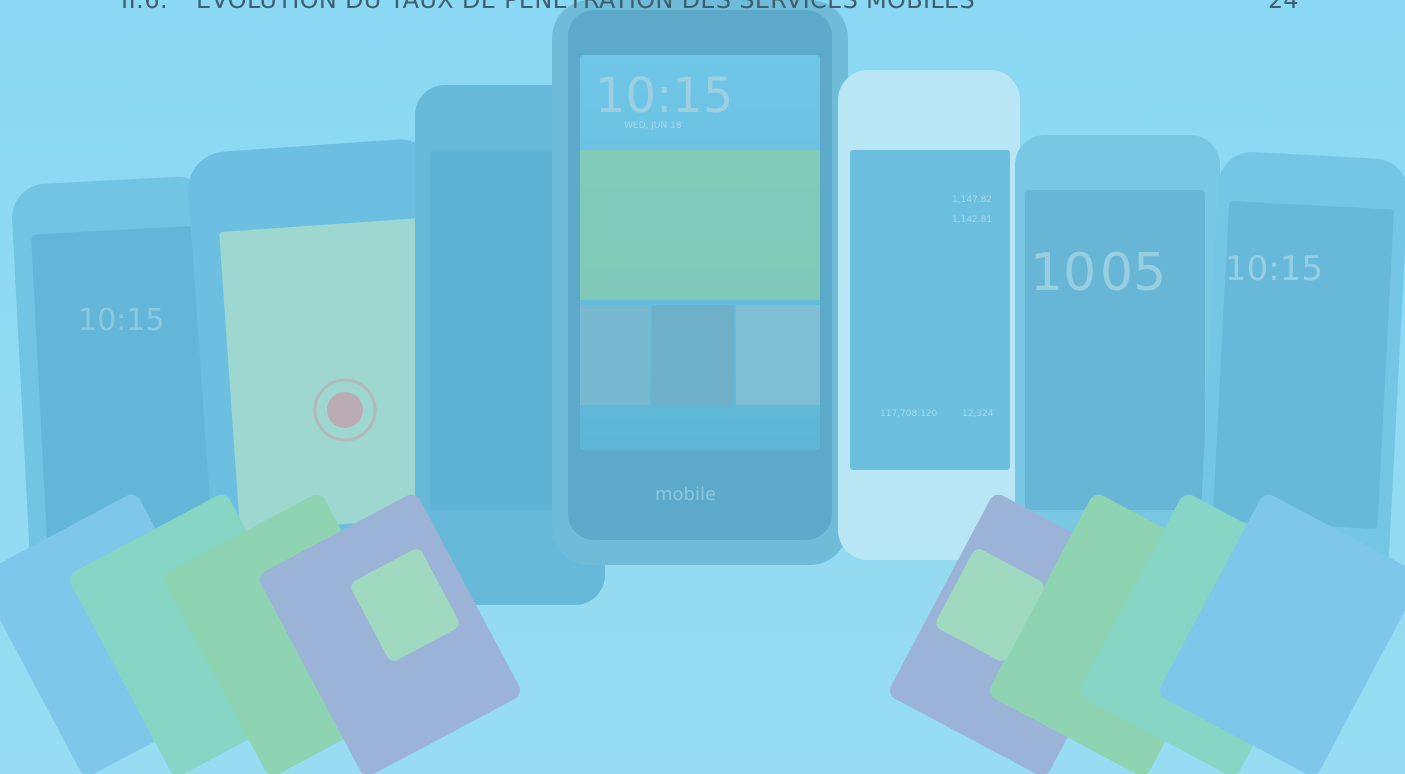 The image size is (1405, 774). What do you see at coordinates (972, 220) in the screenshot?
I see `stock-value-2: 1,142.81` at bounding box center [972, 220].